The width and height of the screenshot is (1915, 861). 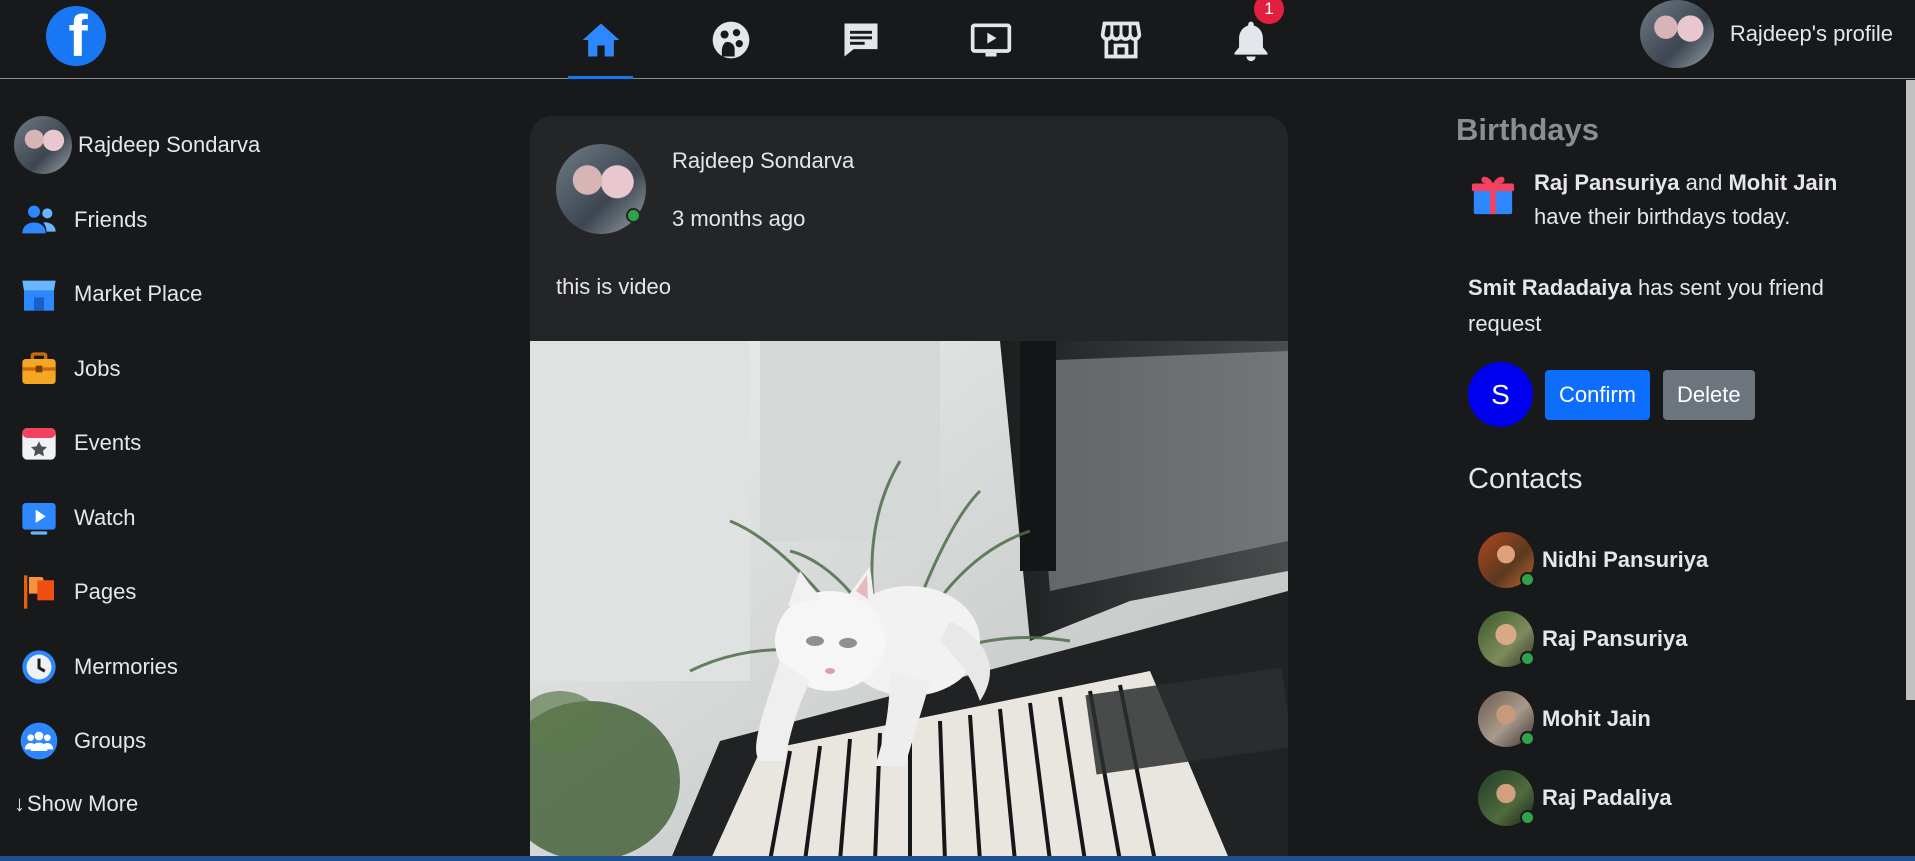 What do you see at coordinates (39, 667) in the screenshot?
I see `memories-icon` at bounding box center [39, 667].